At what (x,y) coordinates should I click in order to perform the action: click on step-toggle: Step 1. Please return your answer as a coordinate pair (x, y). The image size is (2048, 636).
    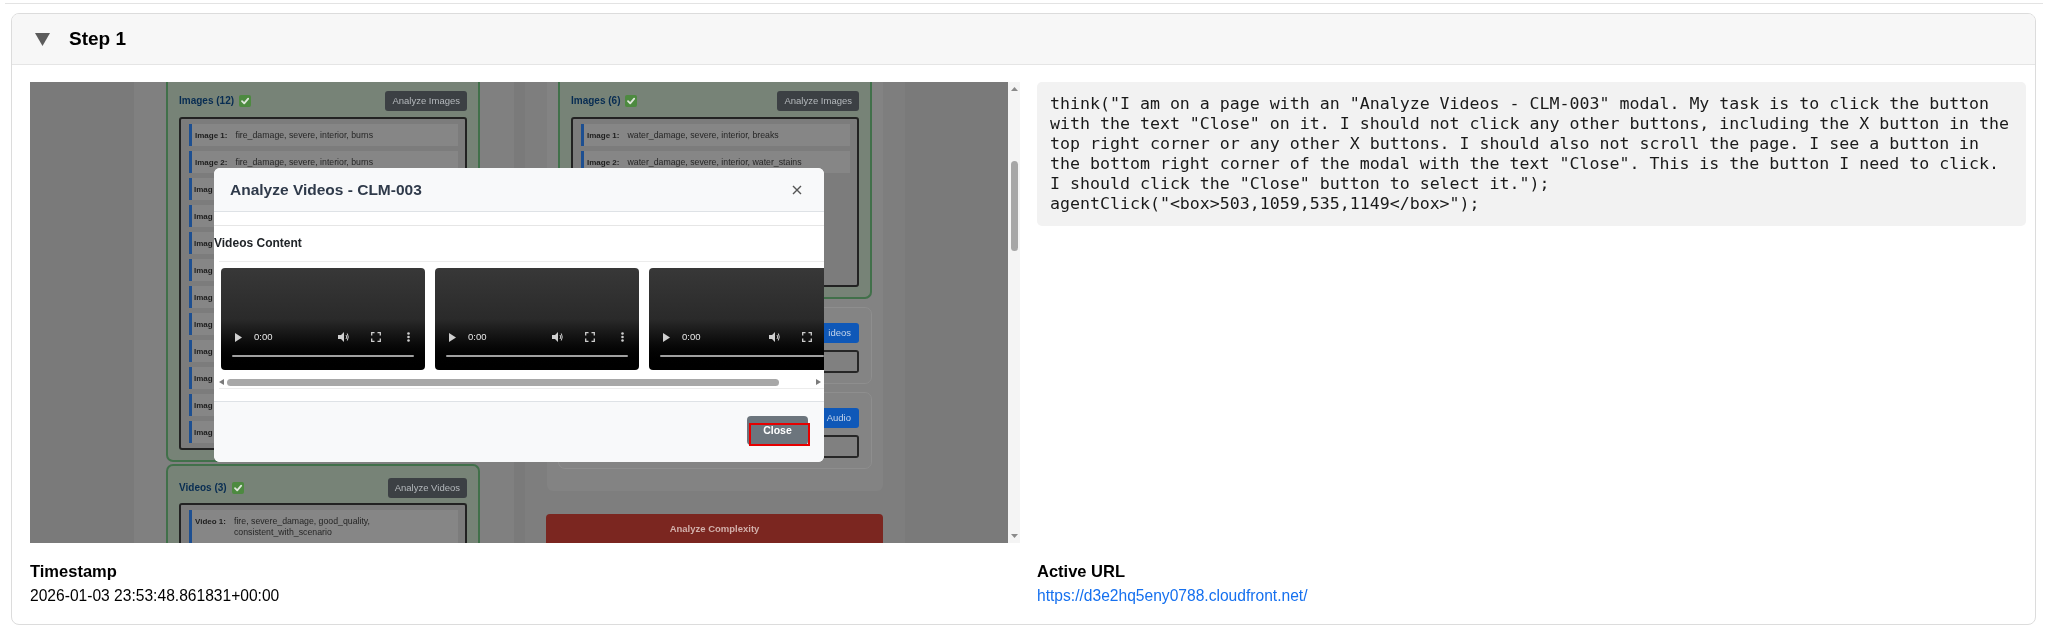
    Looking at the image, I should click on (1023, 39).